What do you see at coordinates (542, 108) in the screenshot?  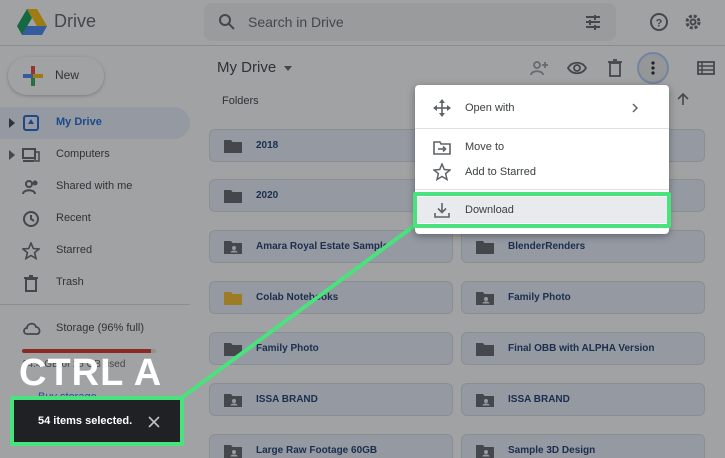 I see `menu-item-open-with: Open with` at bounding box center [542, 108].